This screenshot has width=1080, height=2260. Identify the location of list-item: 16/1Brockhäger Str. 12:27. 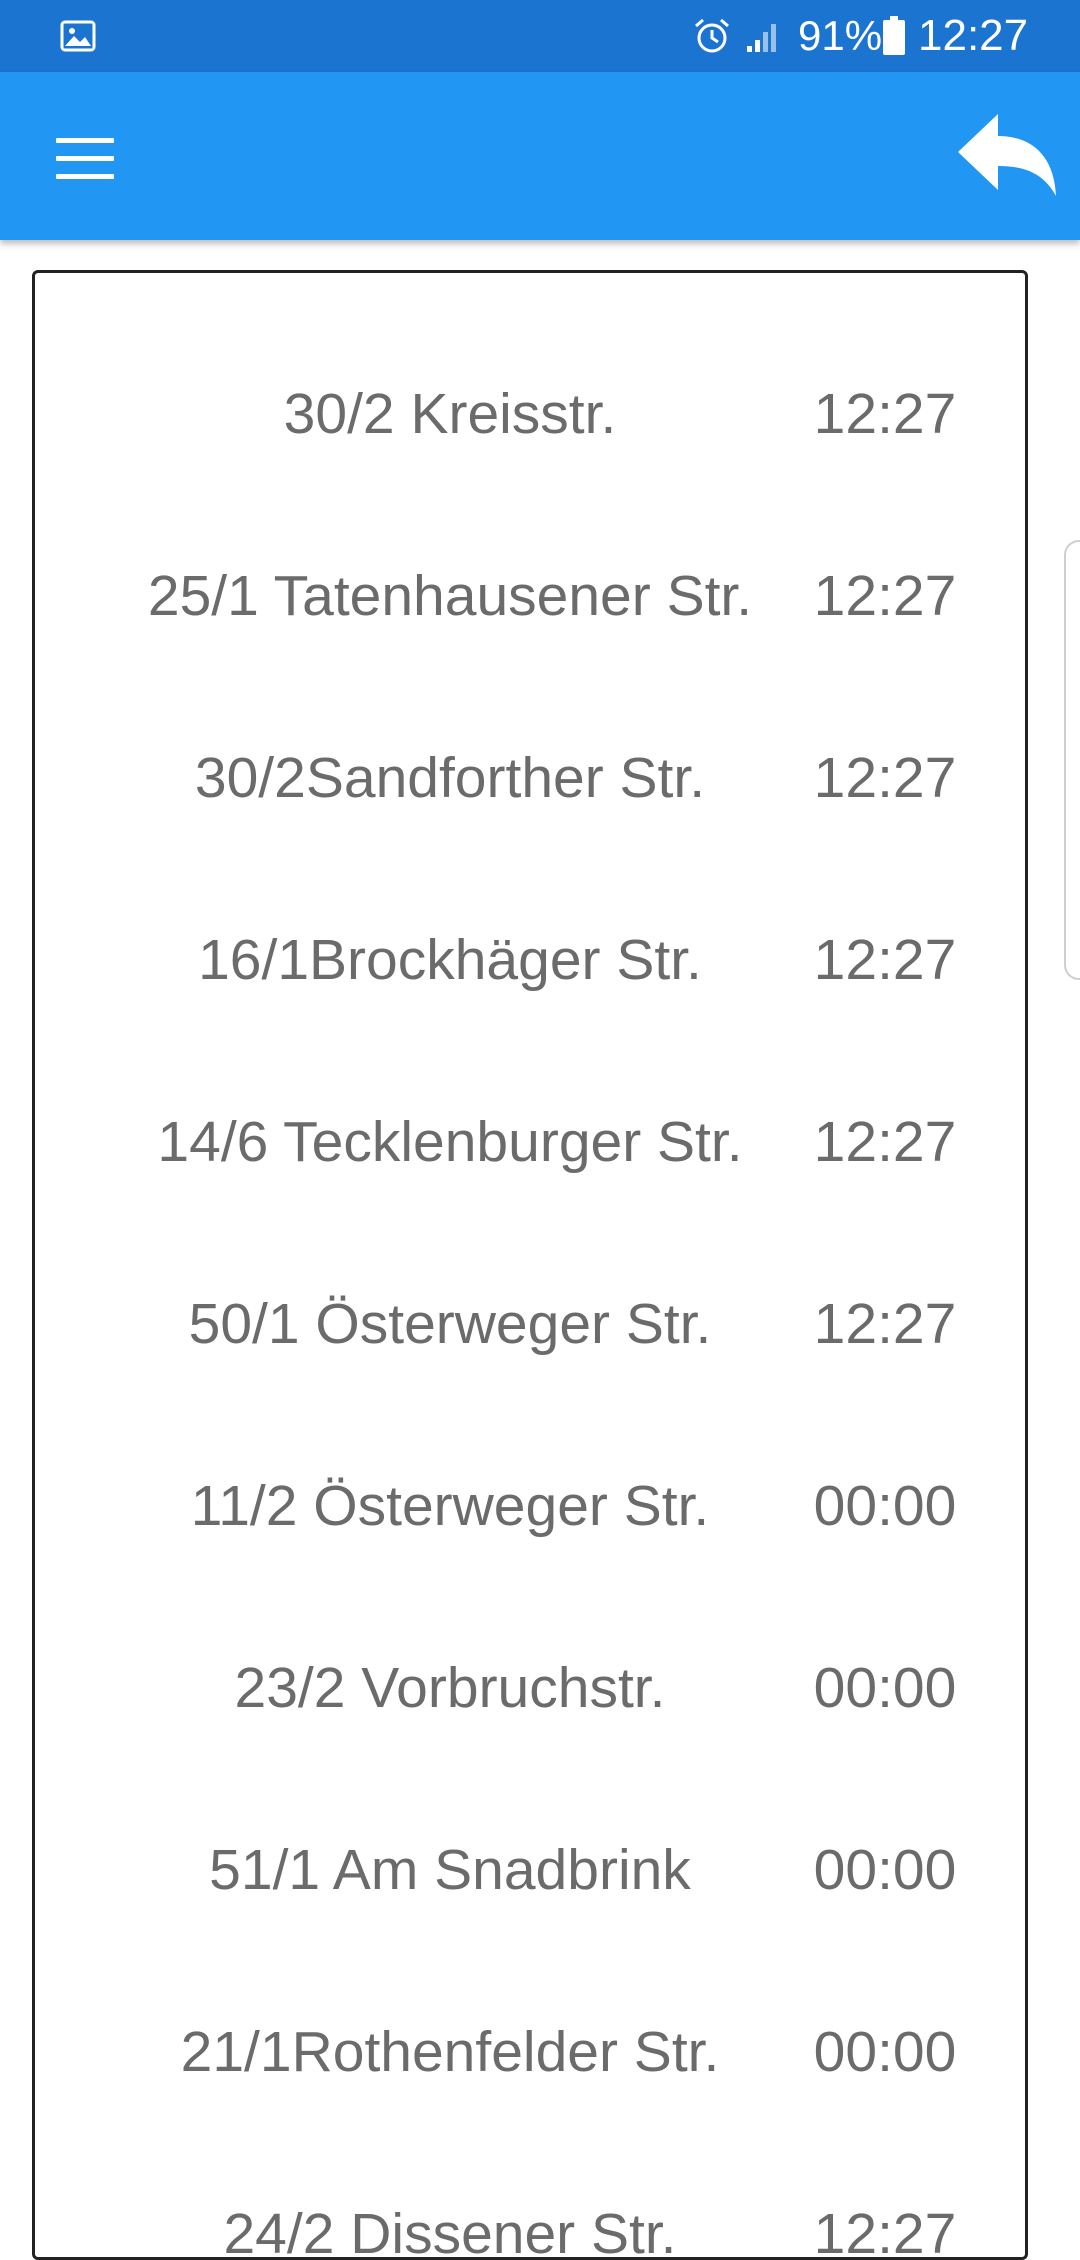
(530, 960).